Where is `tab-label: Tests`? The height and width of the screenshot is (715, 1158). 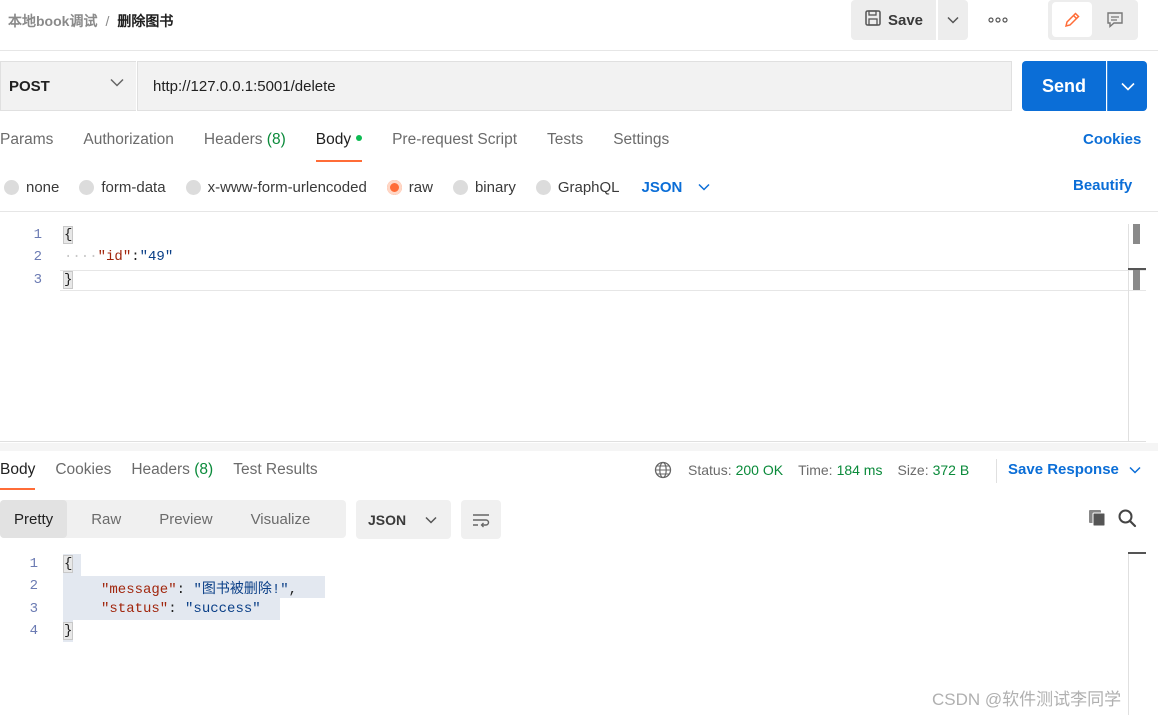 tab-label: Tests is located at coordinates (565, 139).